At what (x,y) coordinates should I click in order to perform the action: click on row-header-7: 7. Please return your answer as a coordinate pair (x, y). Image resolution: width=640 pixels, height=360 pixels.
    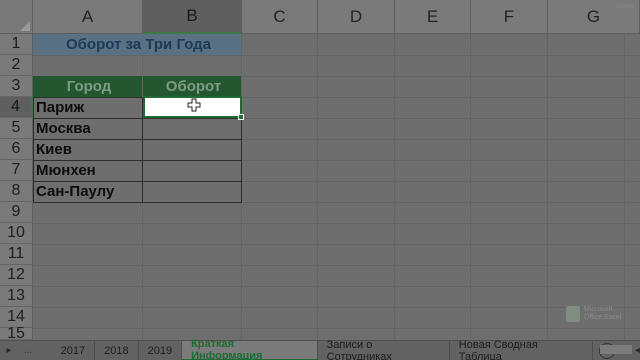
    Looking at the image, I should click on (16, 170).